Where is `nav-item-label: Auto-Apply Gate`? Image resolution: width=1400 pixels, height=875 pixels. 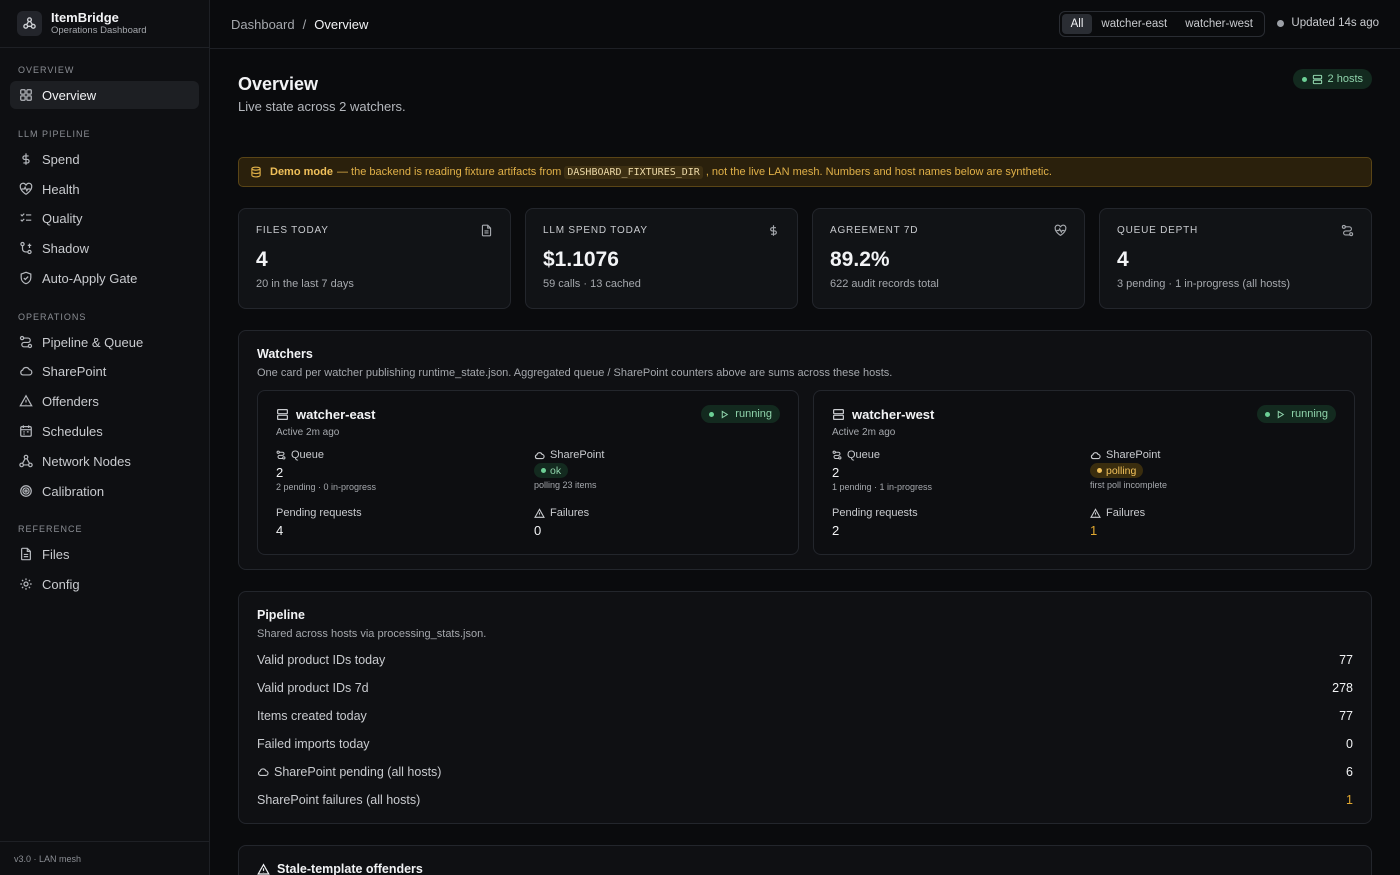 nav-item-label: Auto-Apply Gate is located at coordinates (90, 278).